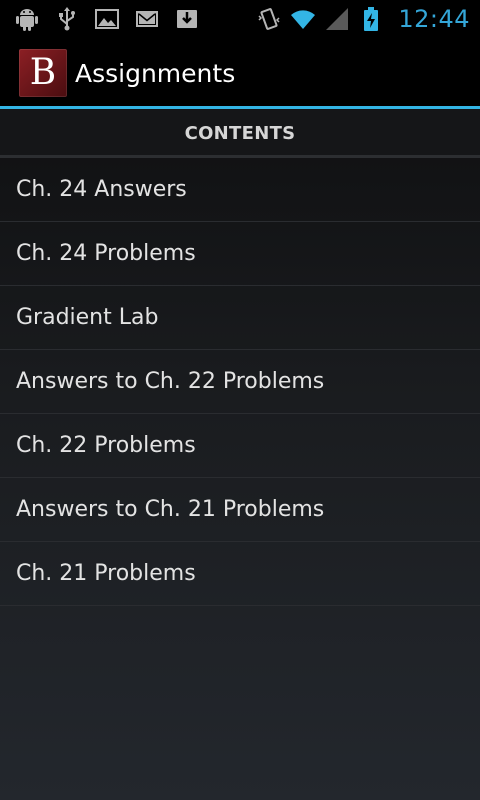 The height and width of the screenshot is (800, 480). What do you see at coordinates (106, 253) in the screenshot?
I see `list-item-label: Ch. 24 Problems` at bounding box center [106, 253].